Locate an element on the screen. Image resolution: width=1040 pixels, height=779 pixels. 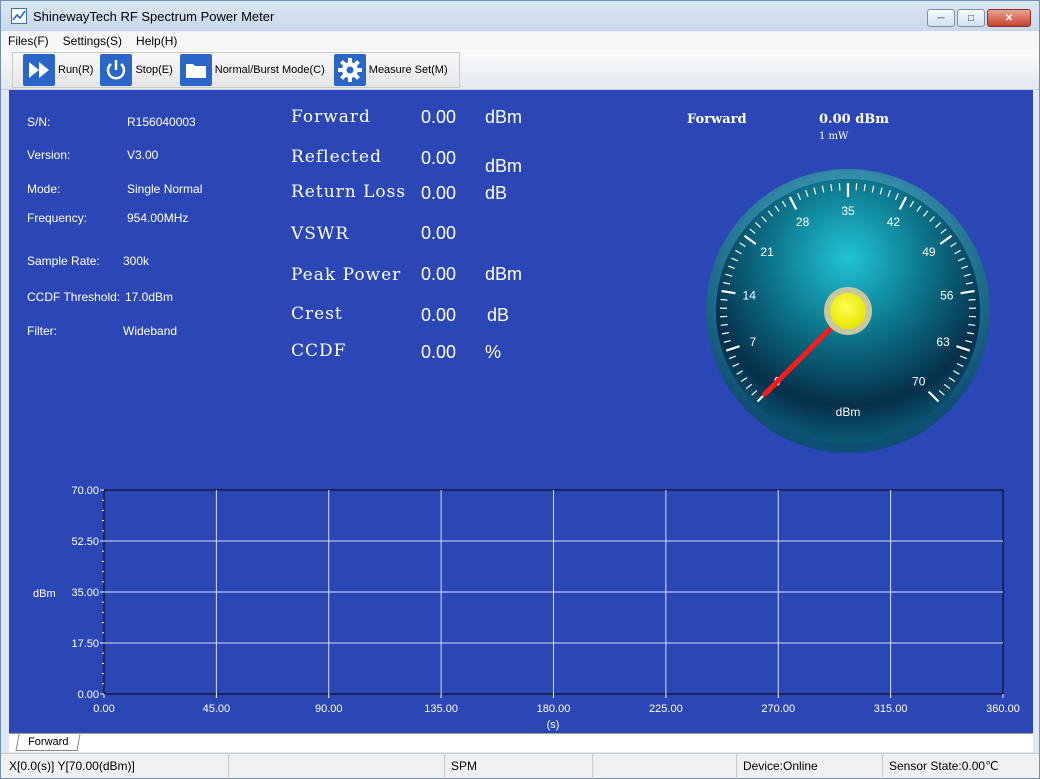
menu-bar: Files(F) Settings(S) Help(H) is located at coordinates (520, 40).